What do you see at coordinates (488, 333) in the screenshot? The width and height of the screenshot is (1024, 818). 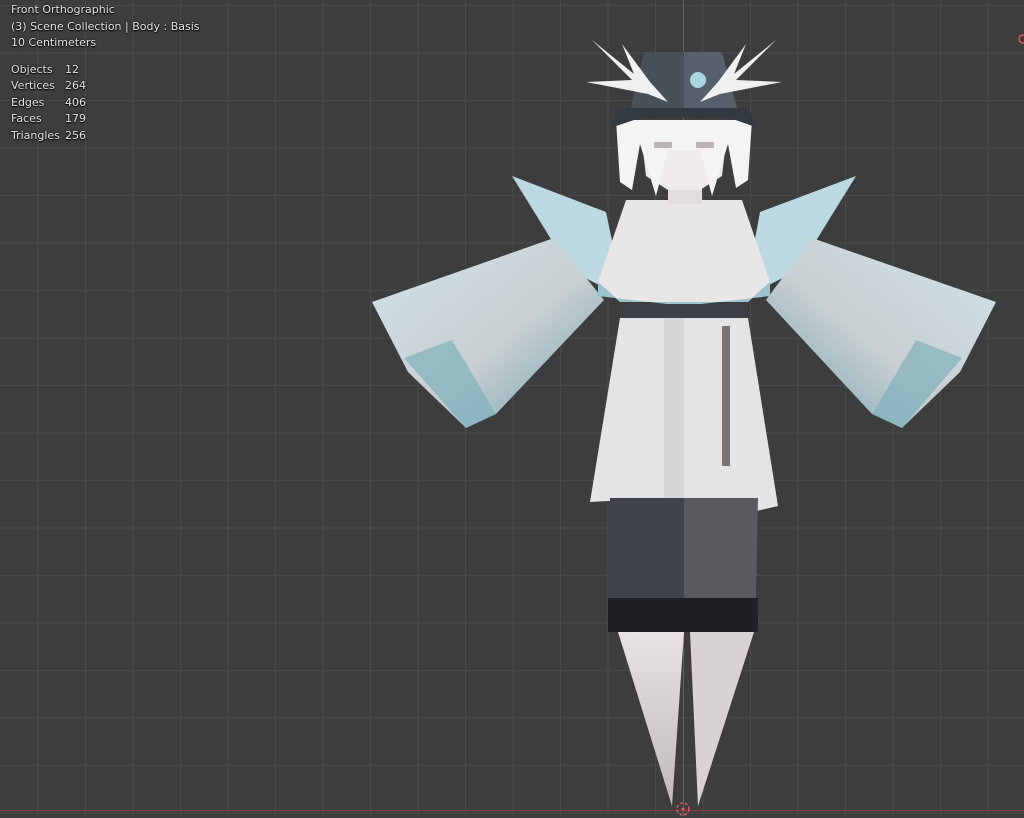 I see `left-sleeve` at bounding box center [488, 333].